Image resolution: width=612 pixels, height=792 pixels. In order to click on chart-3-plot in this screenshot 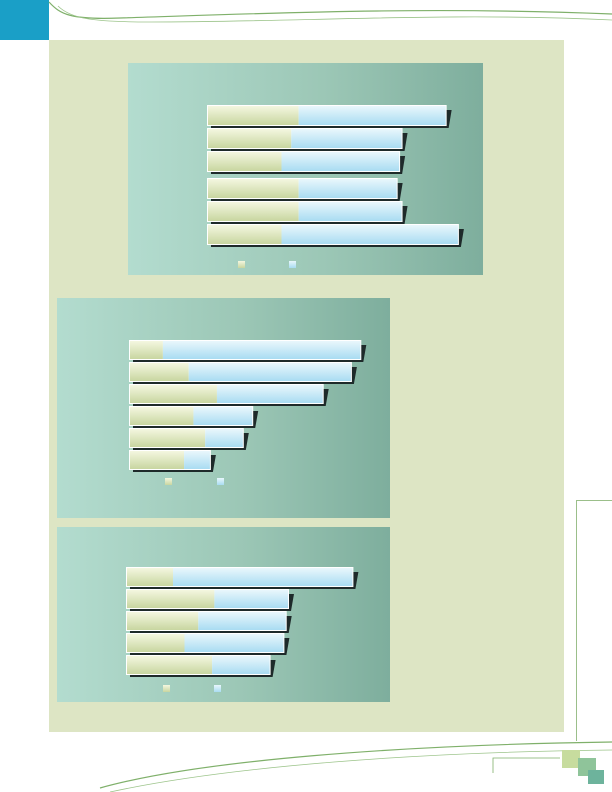, I will do `click(242, 629)`.